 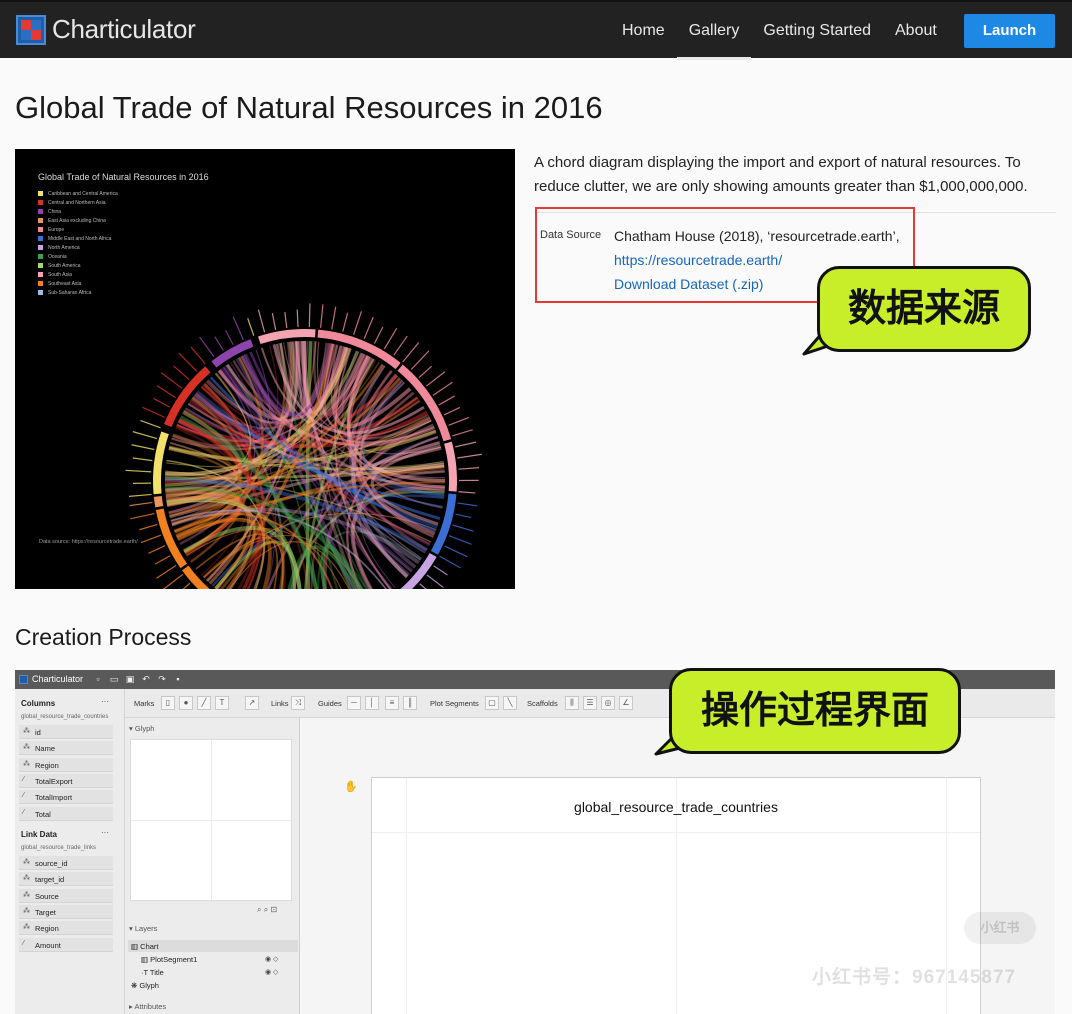 I want to click on column-item: ⁂ Target, so click(x=66, y=911).